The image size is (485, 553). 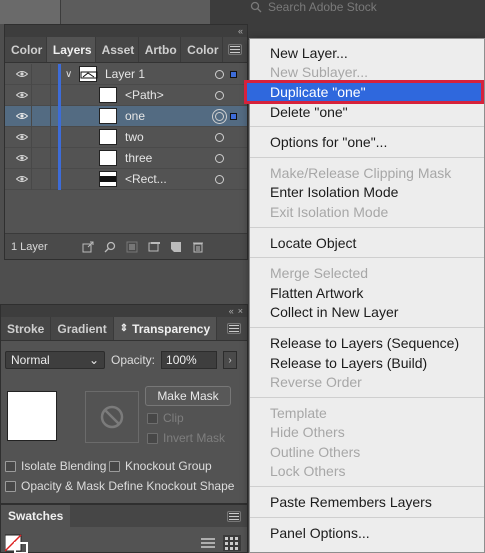 I want to click on clipping-mask-icon, so click(x=132, y=247).